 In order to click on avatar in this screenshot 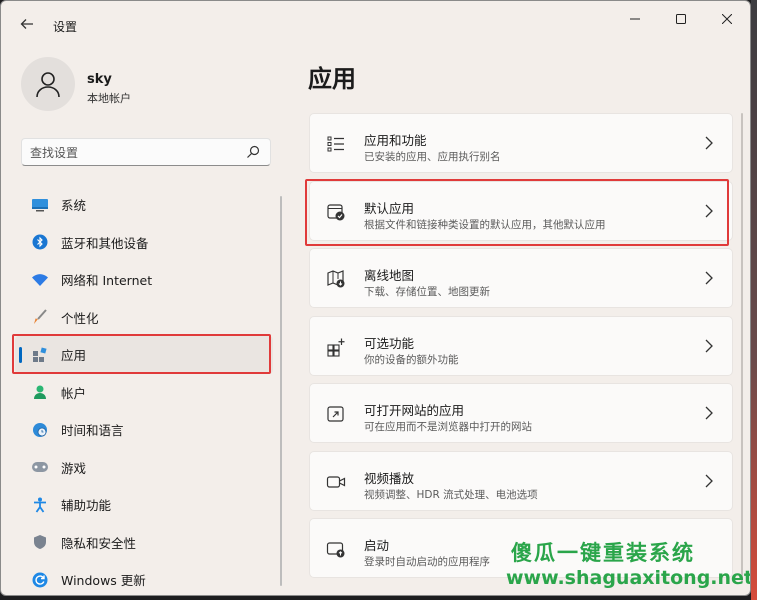, I will do `click(48, 84)`.